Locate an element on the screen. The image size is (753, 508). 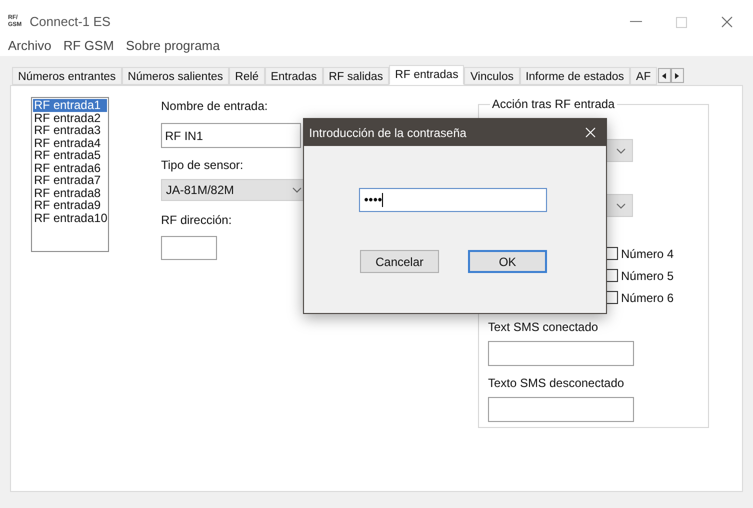
dialog-button: Cancelar is located at coordinates (399, 261).